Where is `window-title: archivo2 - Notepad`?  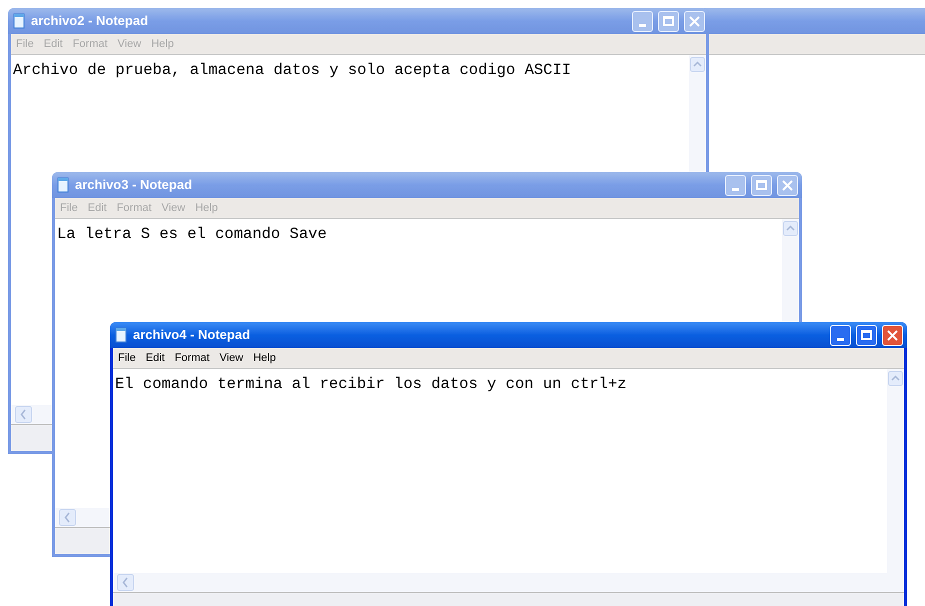 window-title: archivo2 - Notepad is located at coordinates (89, 21).